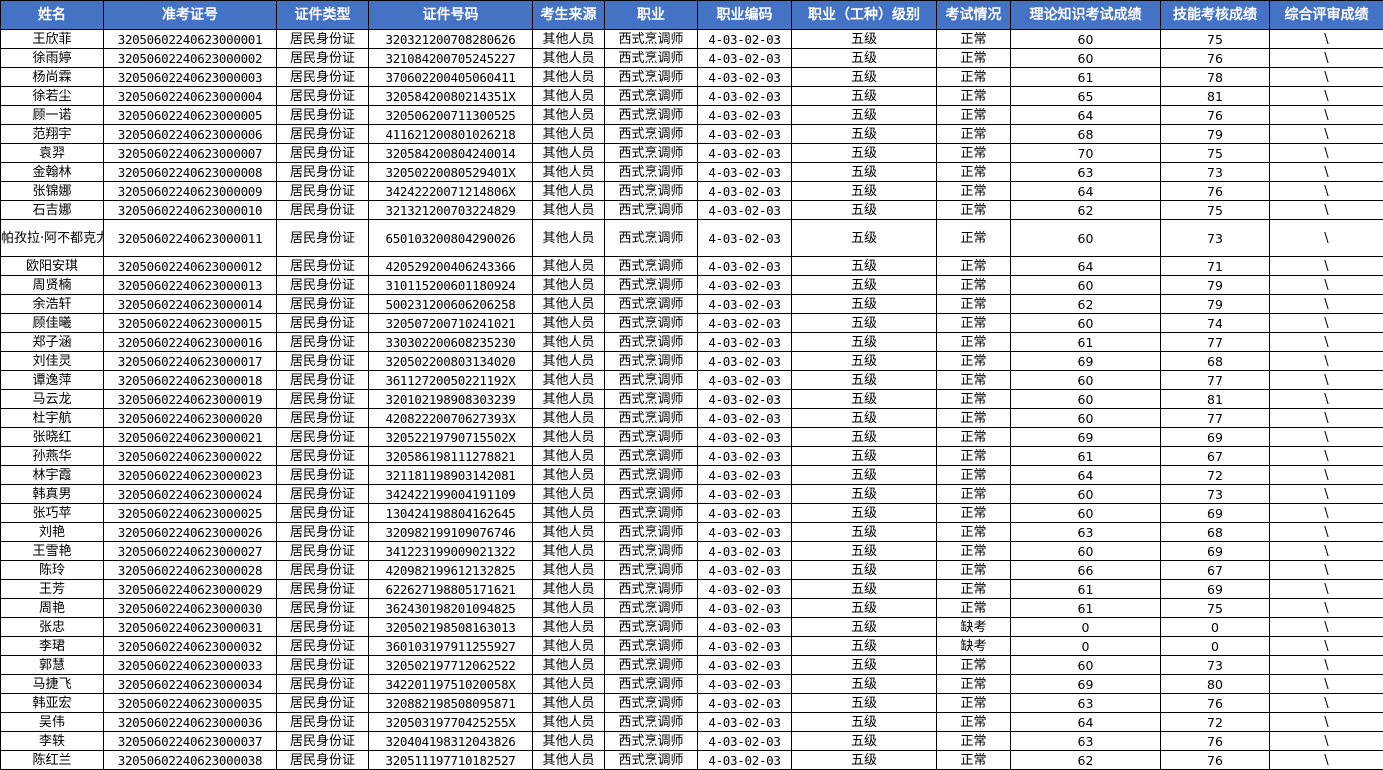  I want to click on cell-exam-id: 32050602240623000034, so click(190, 684).